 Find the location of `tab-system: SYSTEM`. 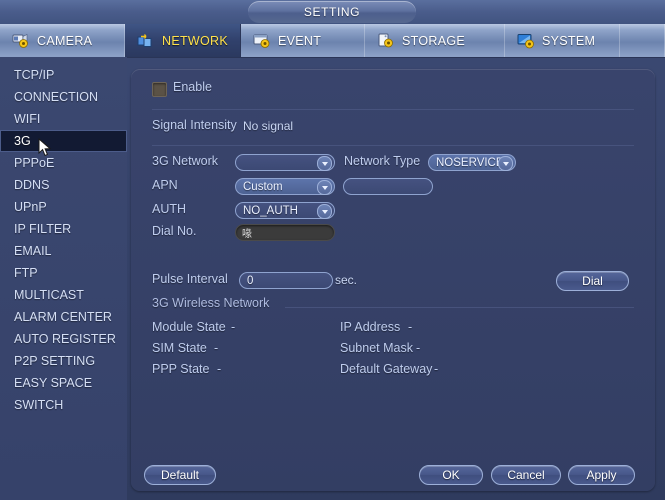

tab-system: SYSTEM is located at coordinates (562, 40).